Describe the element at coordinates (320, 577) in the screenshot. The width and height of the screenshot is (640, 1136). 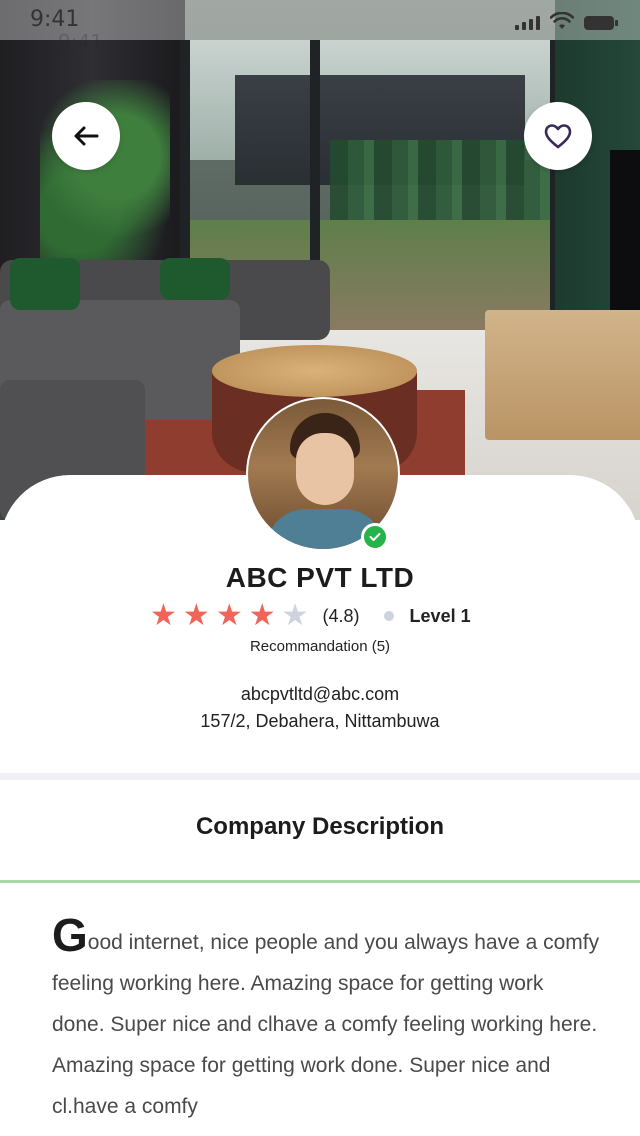
I see `company-name: ABC PVT LTD` at that location.